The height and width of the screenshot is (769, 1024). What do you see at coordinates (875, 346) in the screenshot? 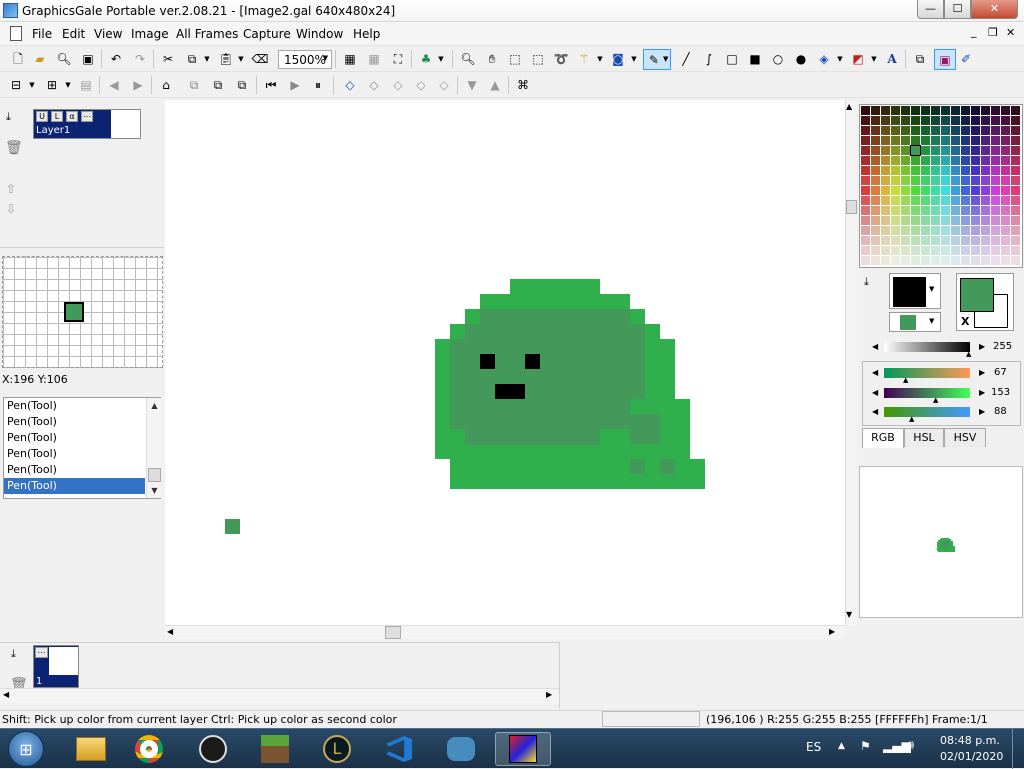
I see `slider-left-icon: ◀` at bounding box center [875, 346].